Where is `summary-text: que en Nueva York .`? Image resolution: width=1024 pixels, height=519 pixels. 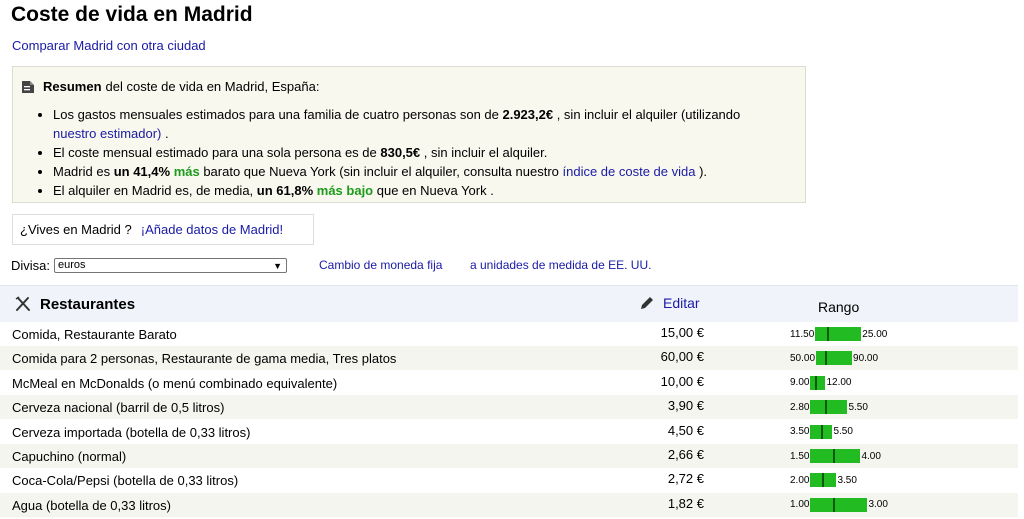 summary-text: que en Nueva York . is located at coordinates (433, 190).